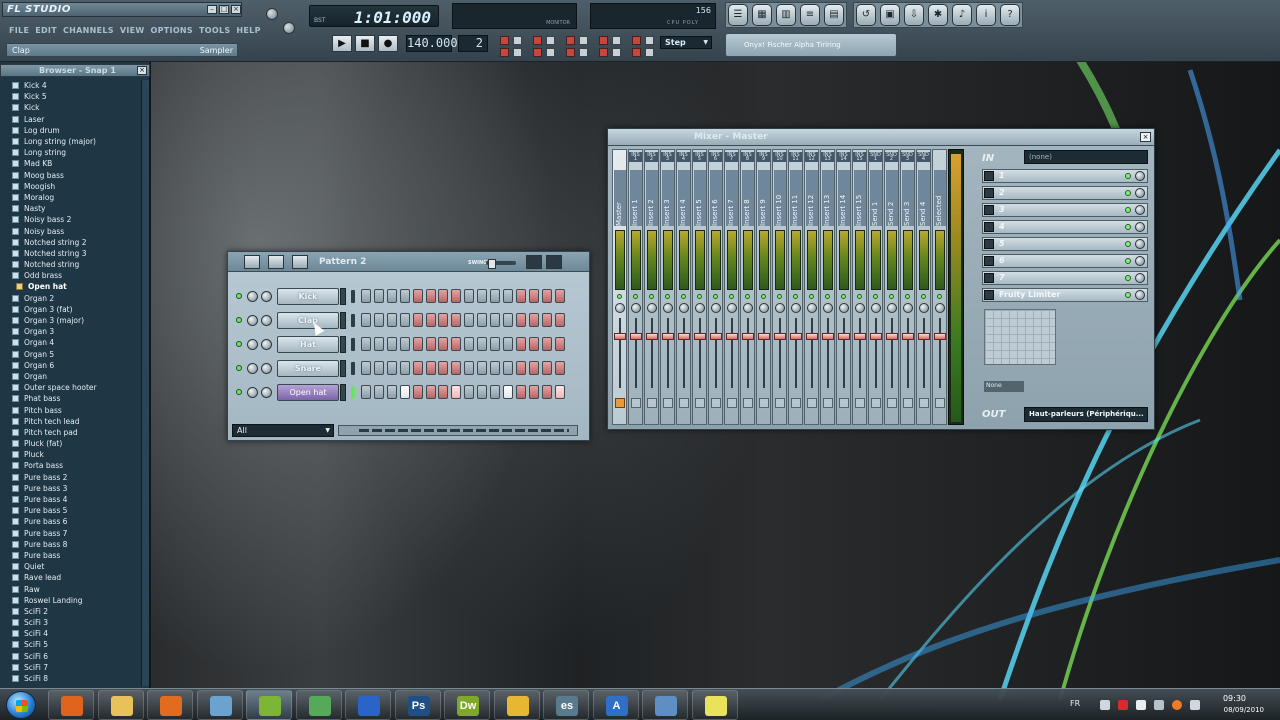  I want to click on mixer-track: INS 3 Insert 3, so click(667, 287).